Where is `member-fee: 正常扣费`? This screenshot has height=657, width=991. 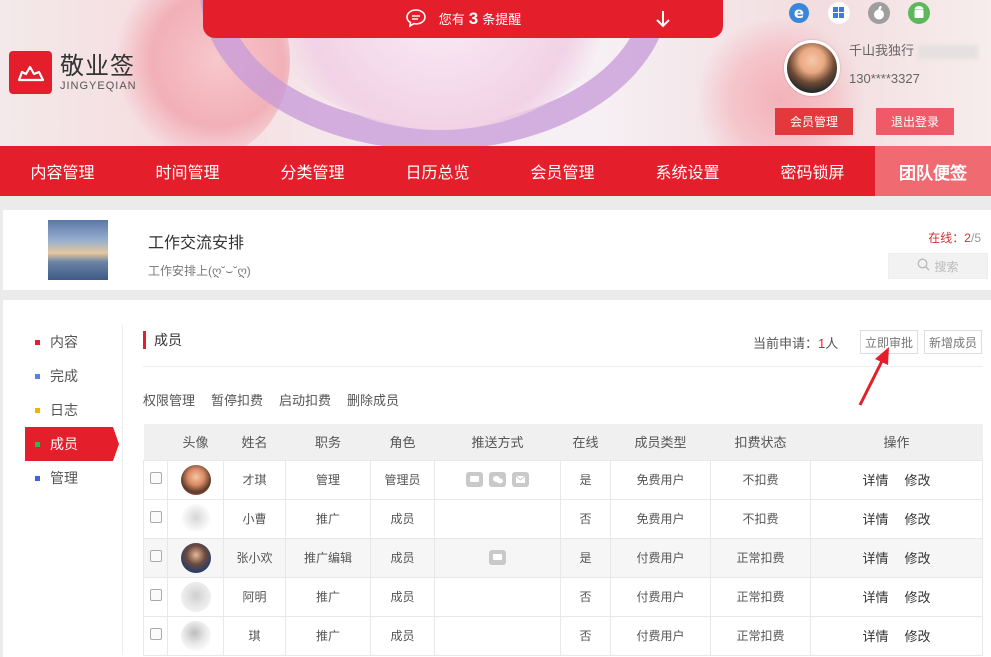 member-fee: 正常扣费 is located at coordinates (760, 596).